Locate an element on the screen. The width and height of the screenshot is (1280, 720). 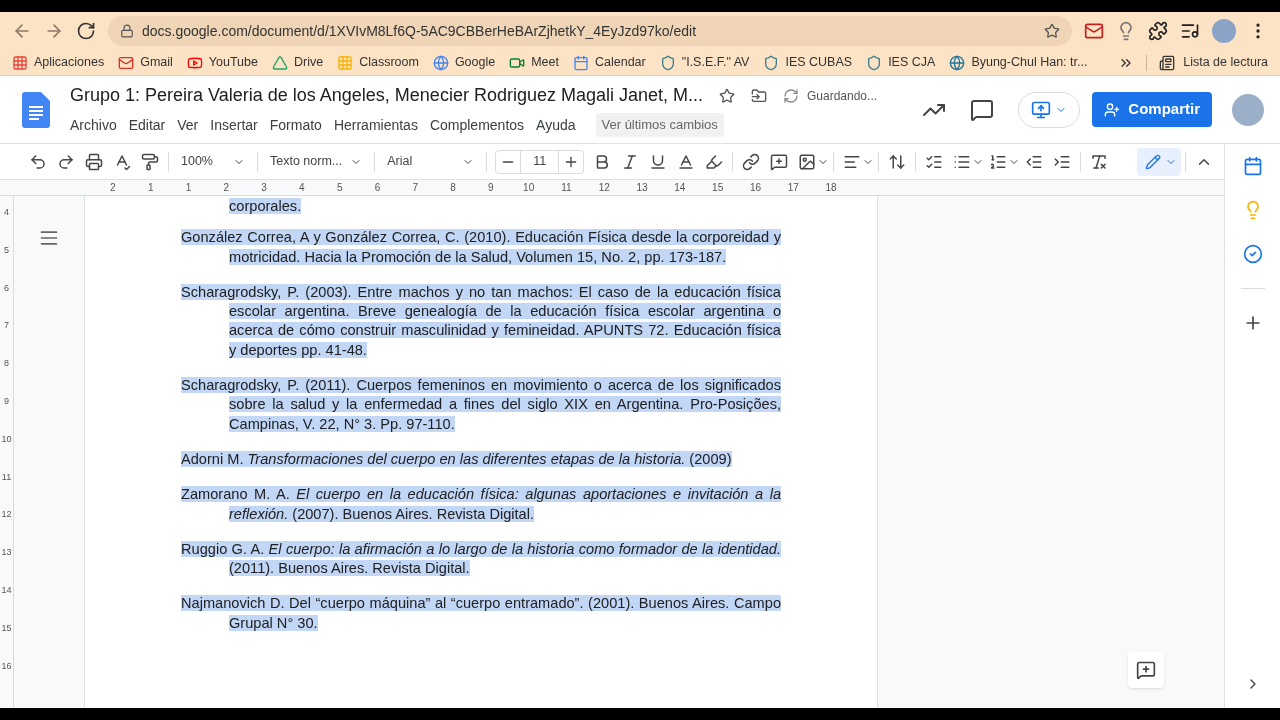
menu-item: Herramientas is located at coordinates (375, 125).